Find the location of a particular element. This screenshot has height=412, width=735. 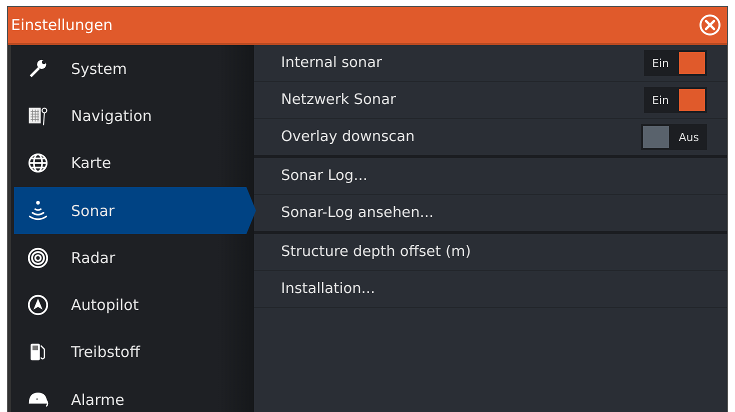

sidebar-item: Treibstoff is located at coordinates (134, 352).